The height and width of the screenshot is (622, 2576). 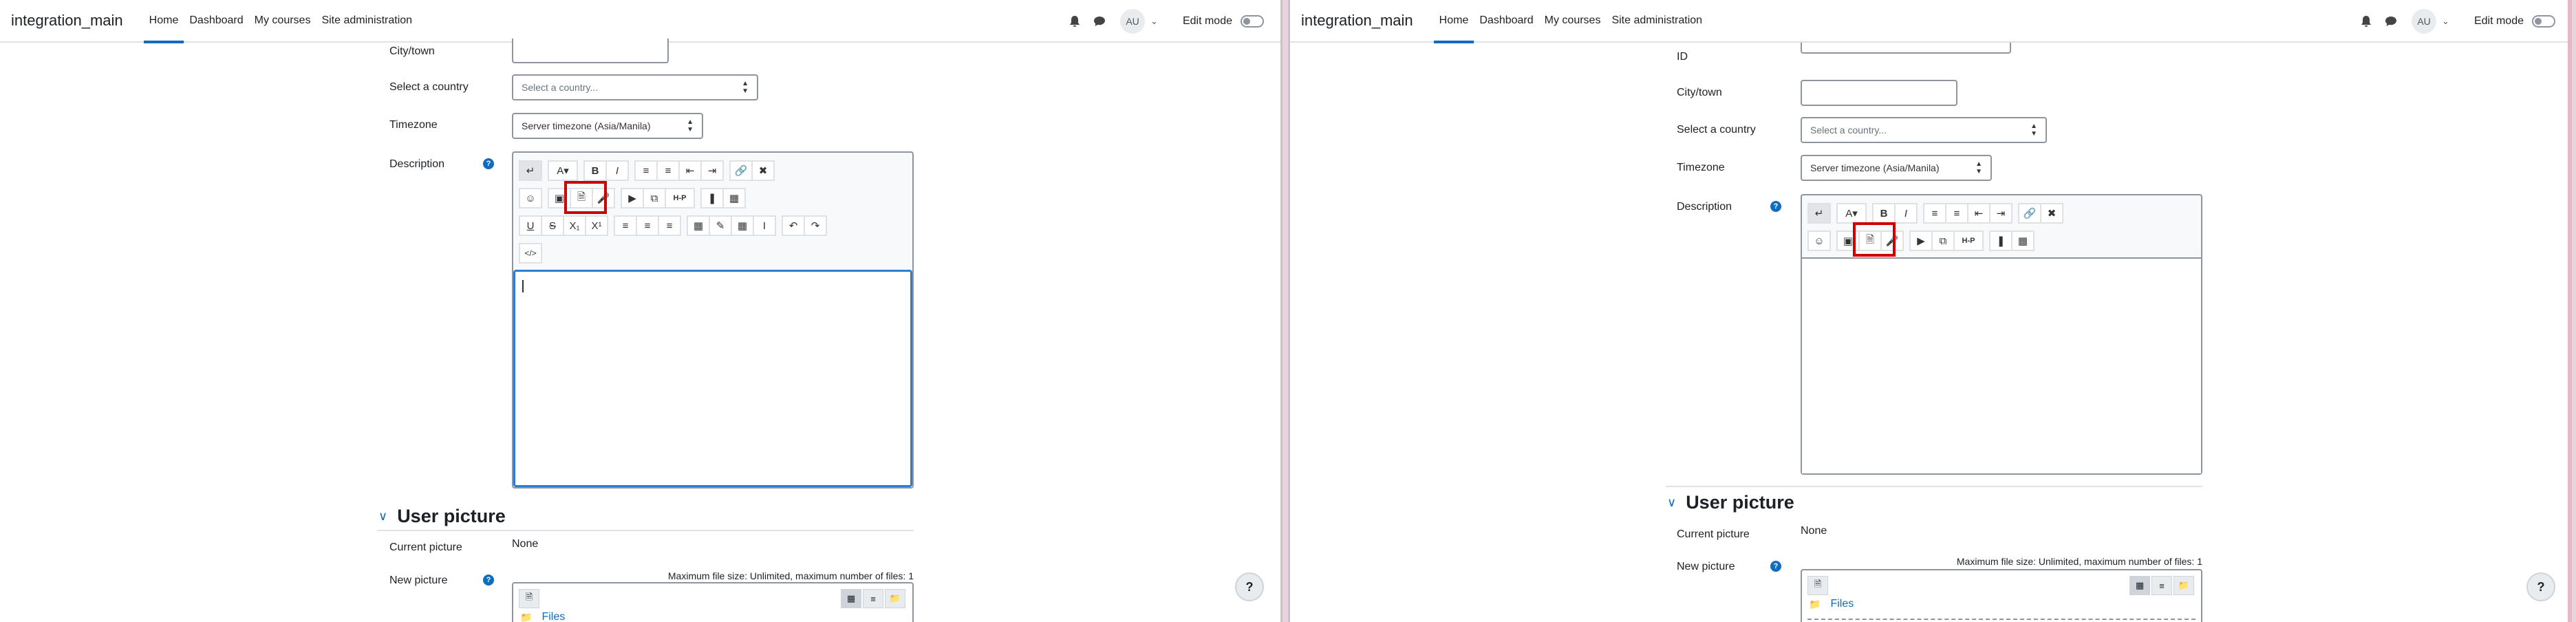 What do you see at coordinates (552, 225) in the screenshot?
I see `strikethrough-icon: S` at bounding box center [552, 225].